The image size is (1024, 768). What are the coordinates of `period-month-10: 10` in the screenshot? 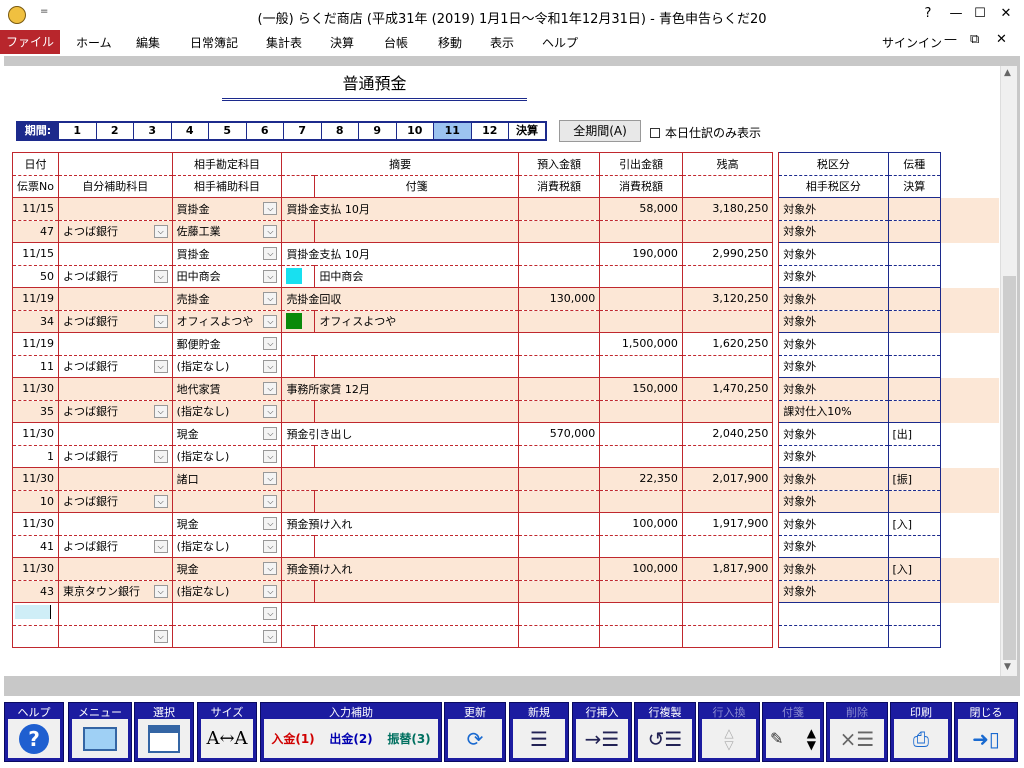 It's located at (414, 131).